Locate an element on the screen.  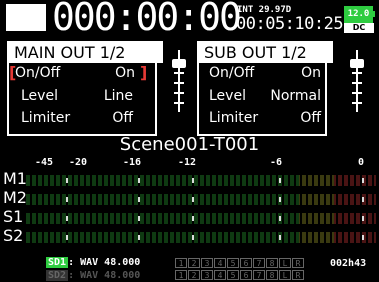
main-out-title: MAIN OUT 1/2 is located at coordinates (85, 52).